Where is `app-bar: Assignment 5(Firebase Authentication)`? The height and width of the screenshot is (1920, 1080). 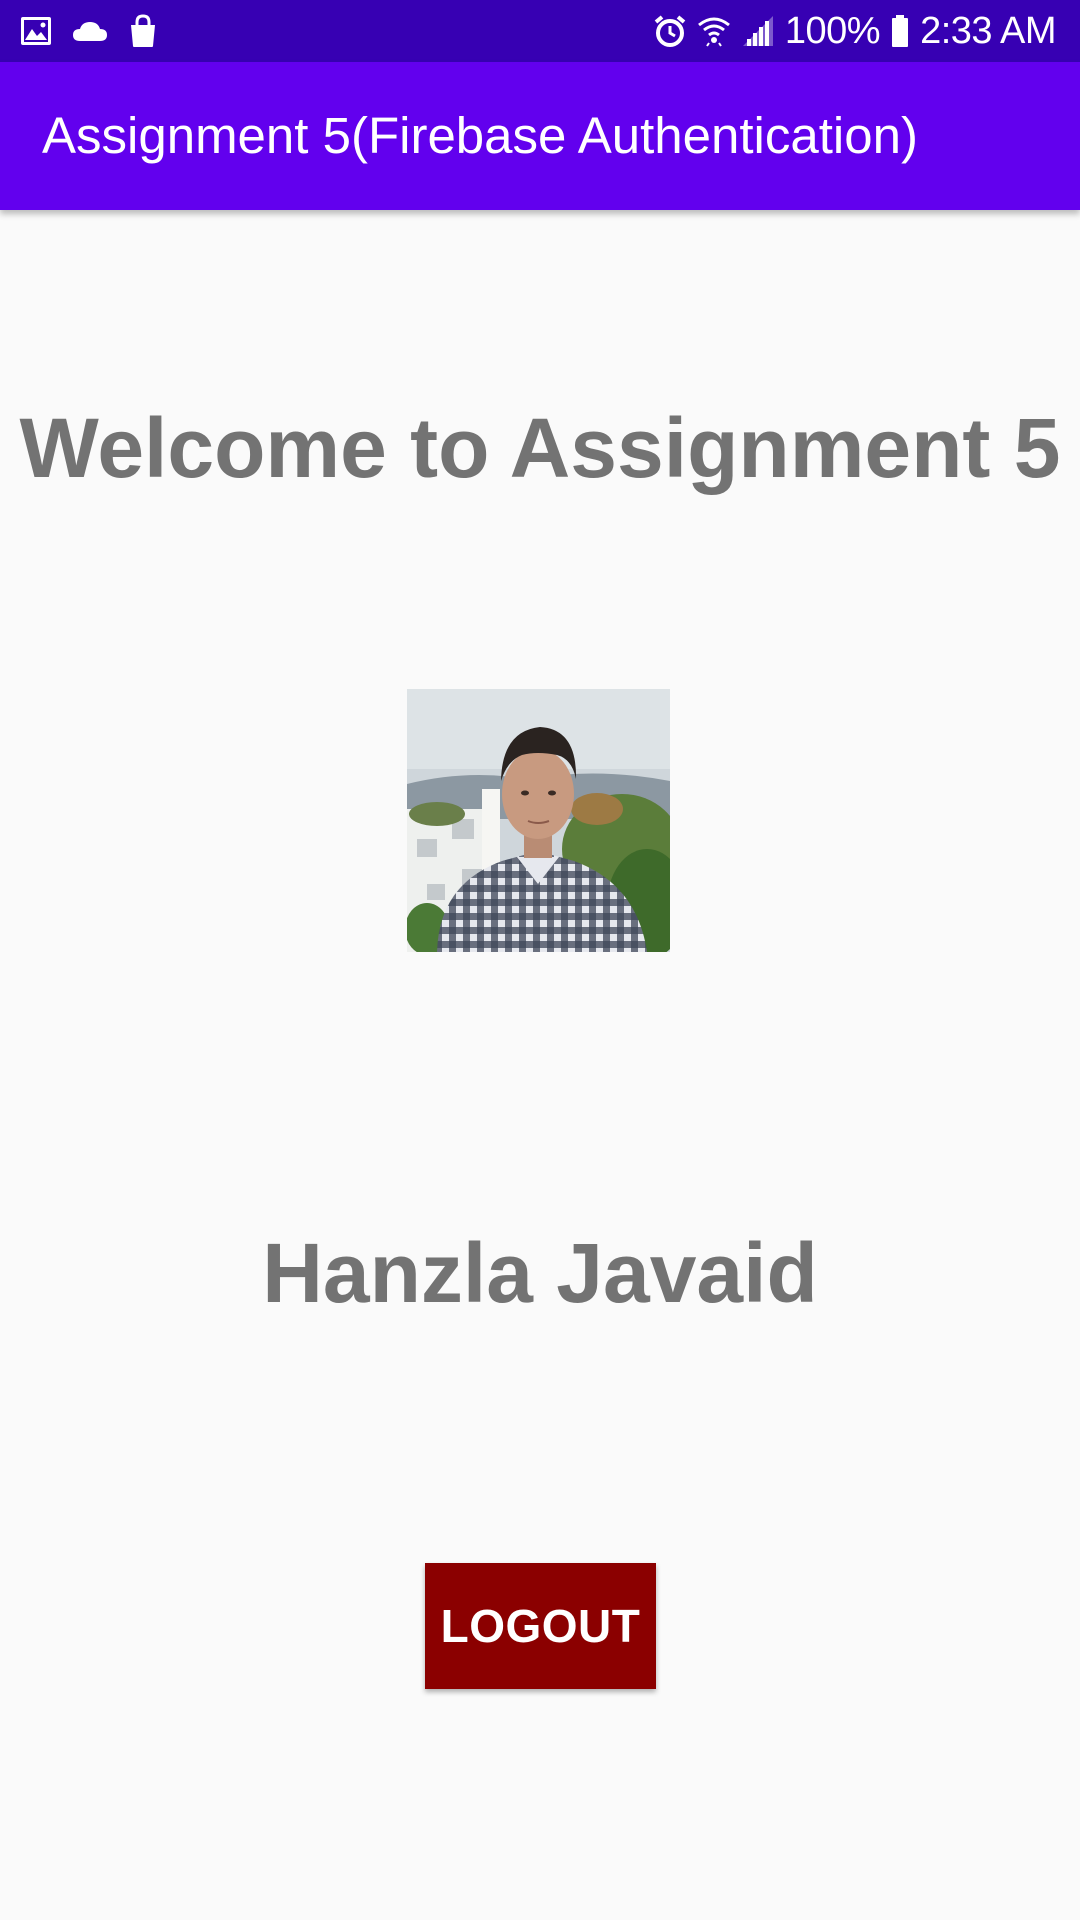
app-bar: Assignment 5(Firebase Authentication) is located at coordinates (540, 136).